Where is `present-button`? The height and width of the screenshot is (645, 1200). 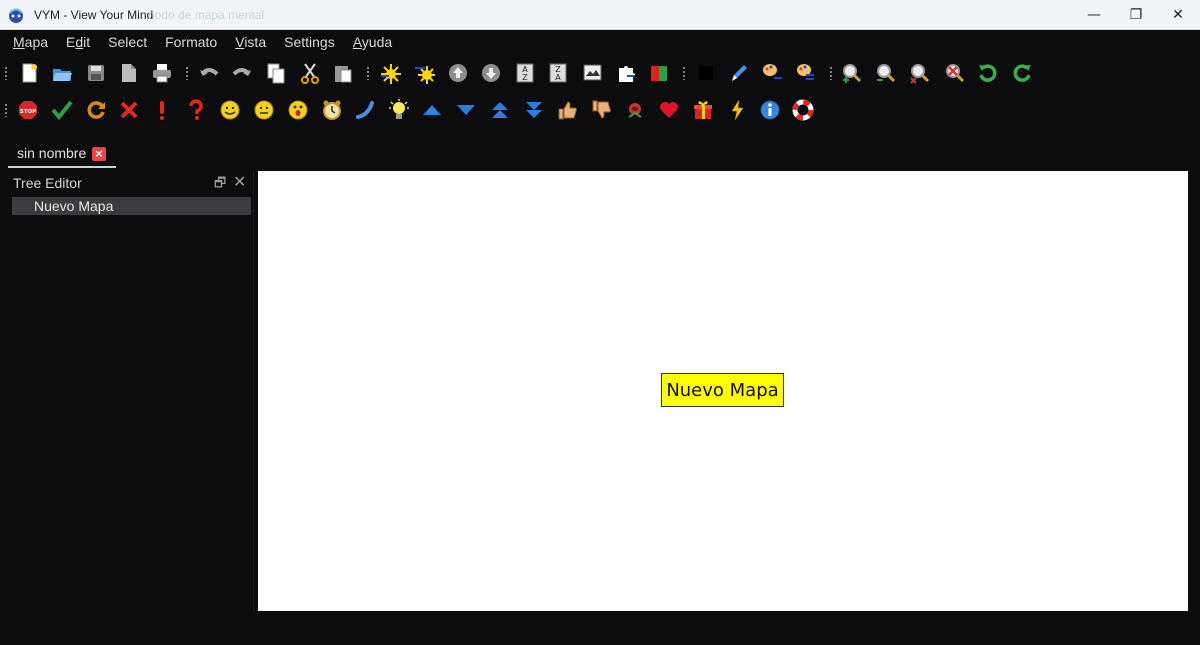 present-button is located at coordinates (703, 110).